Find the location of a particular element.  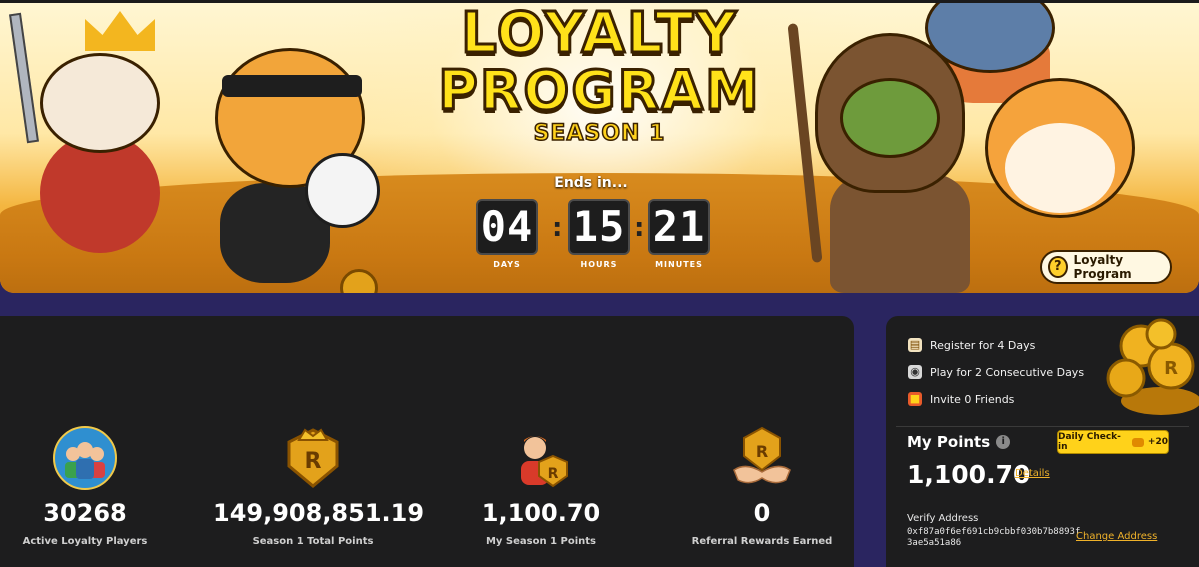

loyalty-program-button: ? Loyalty Program is located at coordinates (1106, 267).